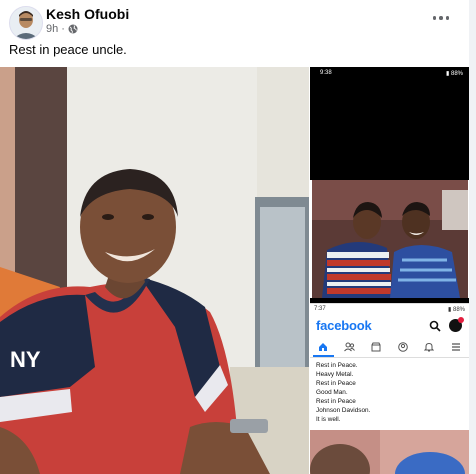  Describe the element at coordinates (234, 33) in the screenshot. I see `post-header: Kesh Ofuobi 9h · Rest in peace uncle.` at that location.